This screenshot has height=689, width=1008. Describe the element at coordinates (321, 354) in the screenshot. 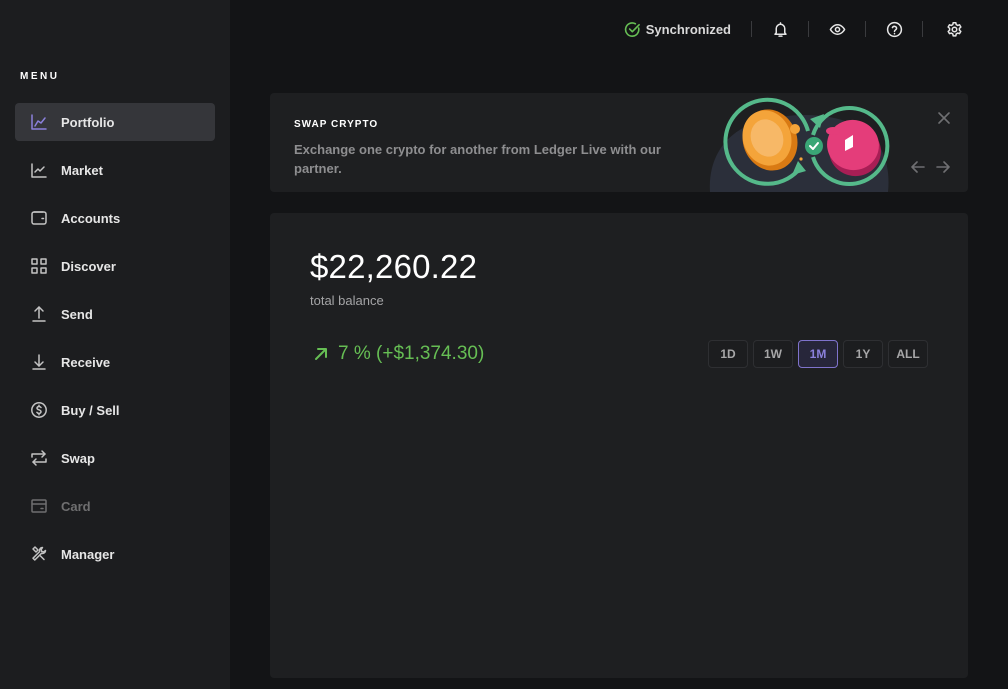

I see `arrow-up-right-icon` at that location.